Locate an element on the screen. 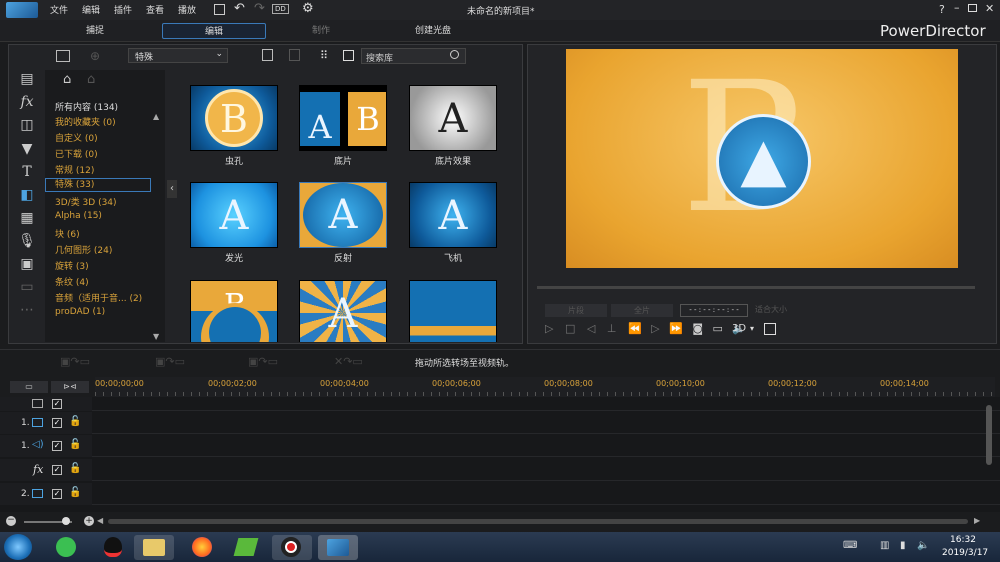  undo-icon: ↶ is located at coordinates (239, 8).